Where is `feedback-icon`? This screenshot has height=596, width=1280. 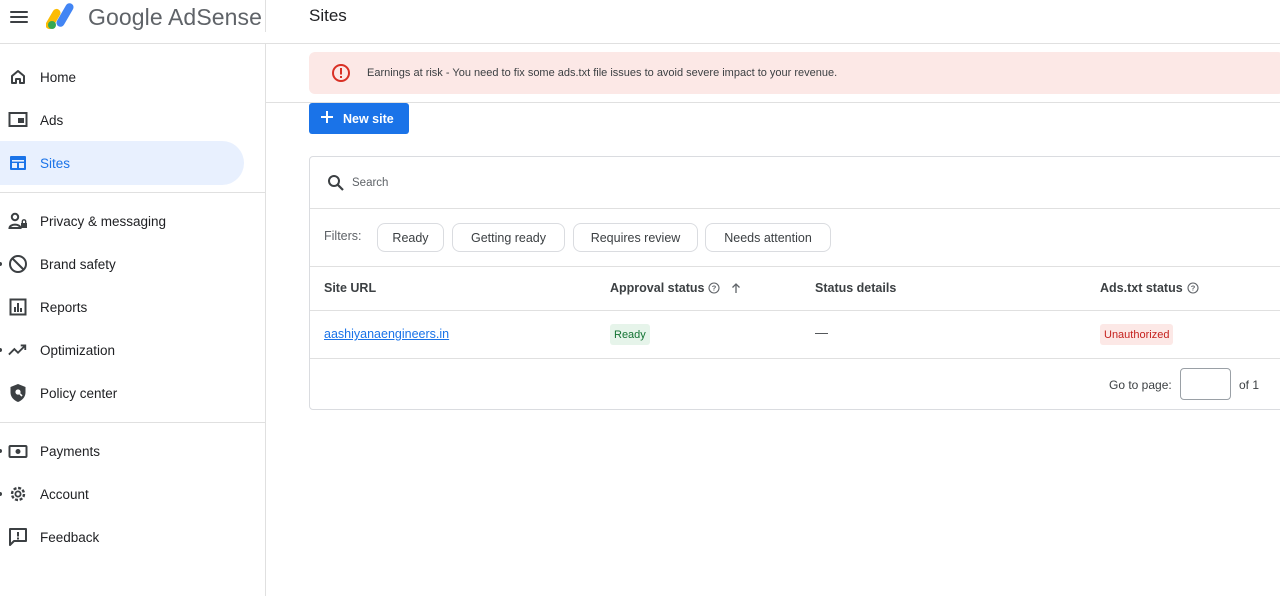 feedback-icon is located at coordinates (18, 537).